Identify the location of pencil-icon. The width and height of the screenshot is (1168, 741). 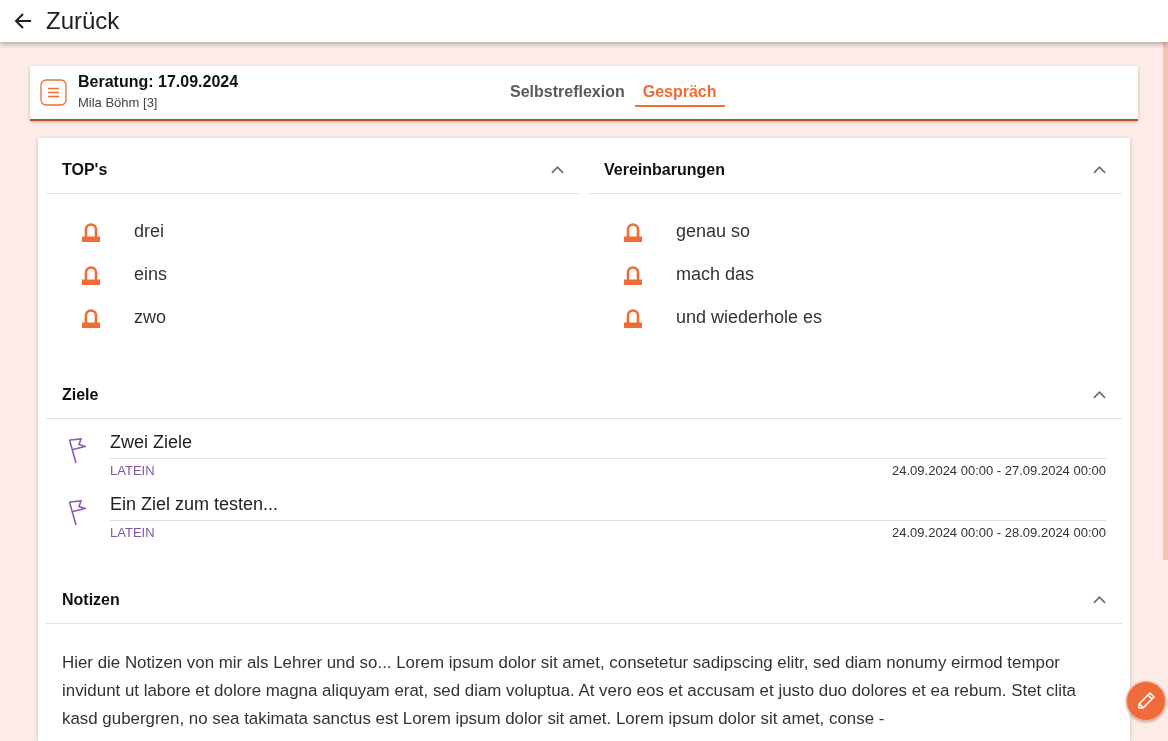
(1146, 701).